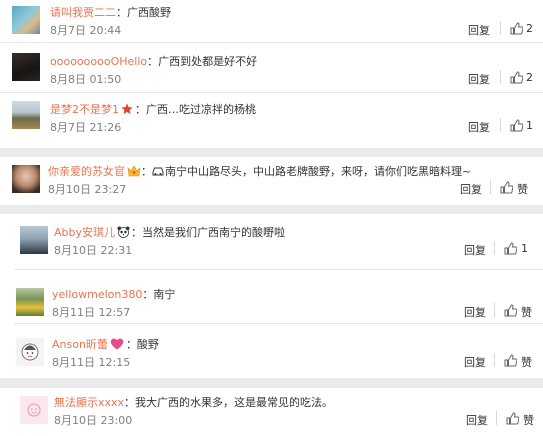 This screenshot has height=436, width=543. What do you see at coordinates (86, 30) in the screenshot?
I see `comment-time: 8月7日 20:44` at bounding box center [86, 30].